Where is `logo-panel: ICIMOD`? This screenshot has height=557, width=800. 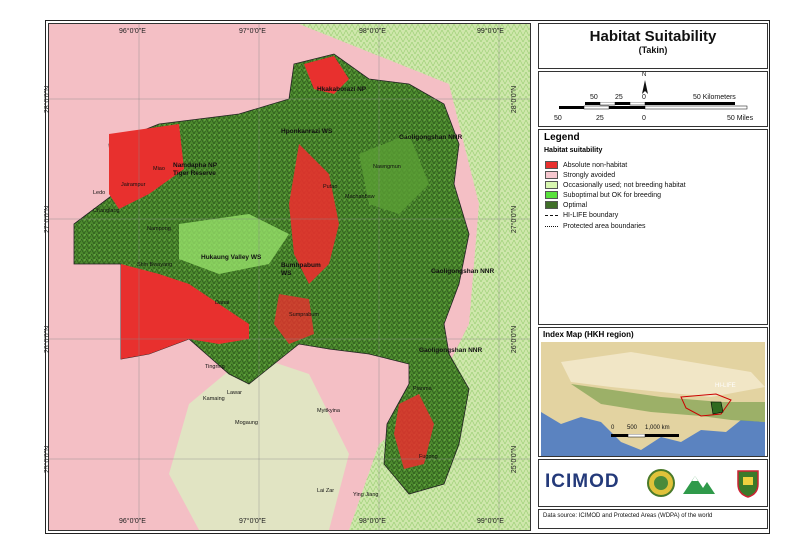 logo-panel: ICIMOD is located at coordinates (653, 483).